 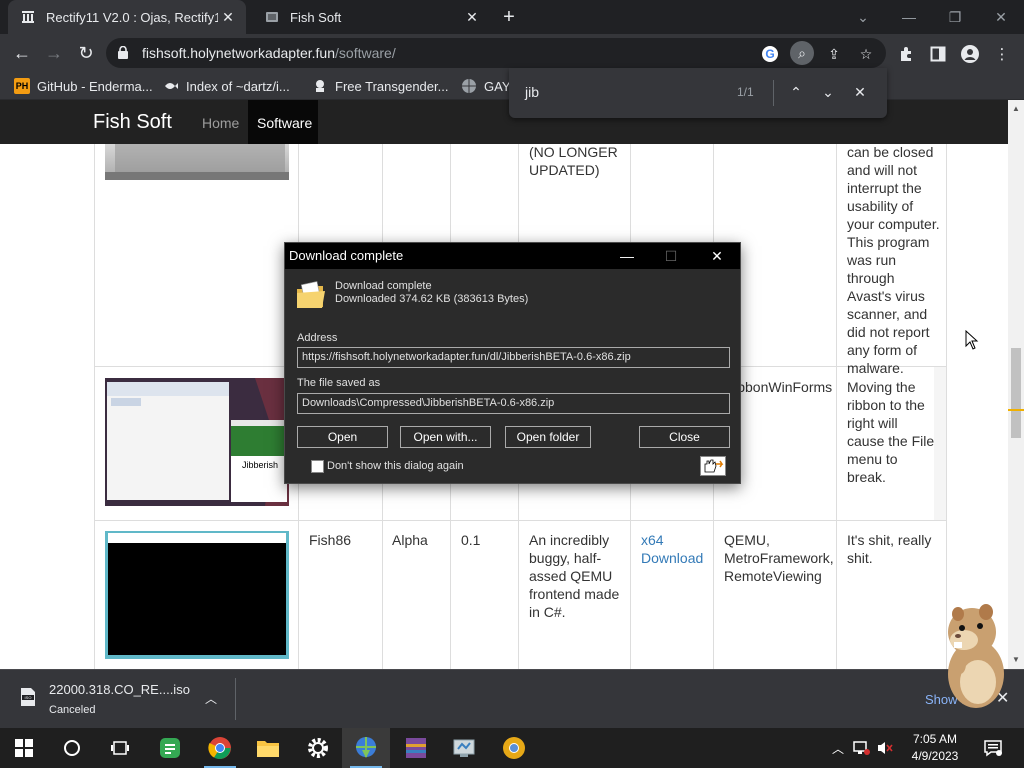 What do you see at coordinates (170, 748) in the screenshot?
I see `sheets-app-icon` at bounding box center [170, 748].